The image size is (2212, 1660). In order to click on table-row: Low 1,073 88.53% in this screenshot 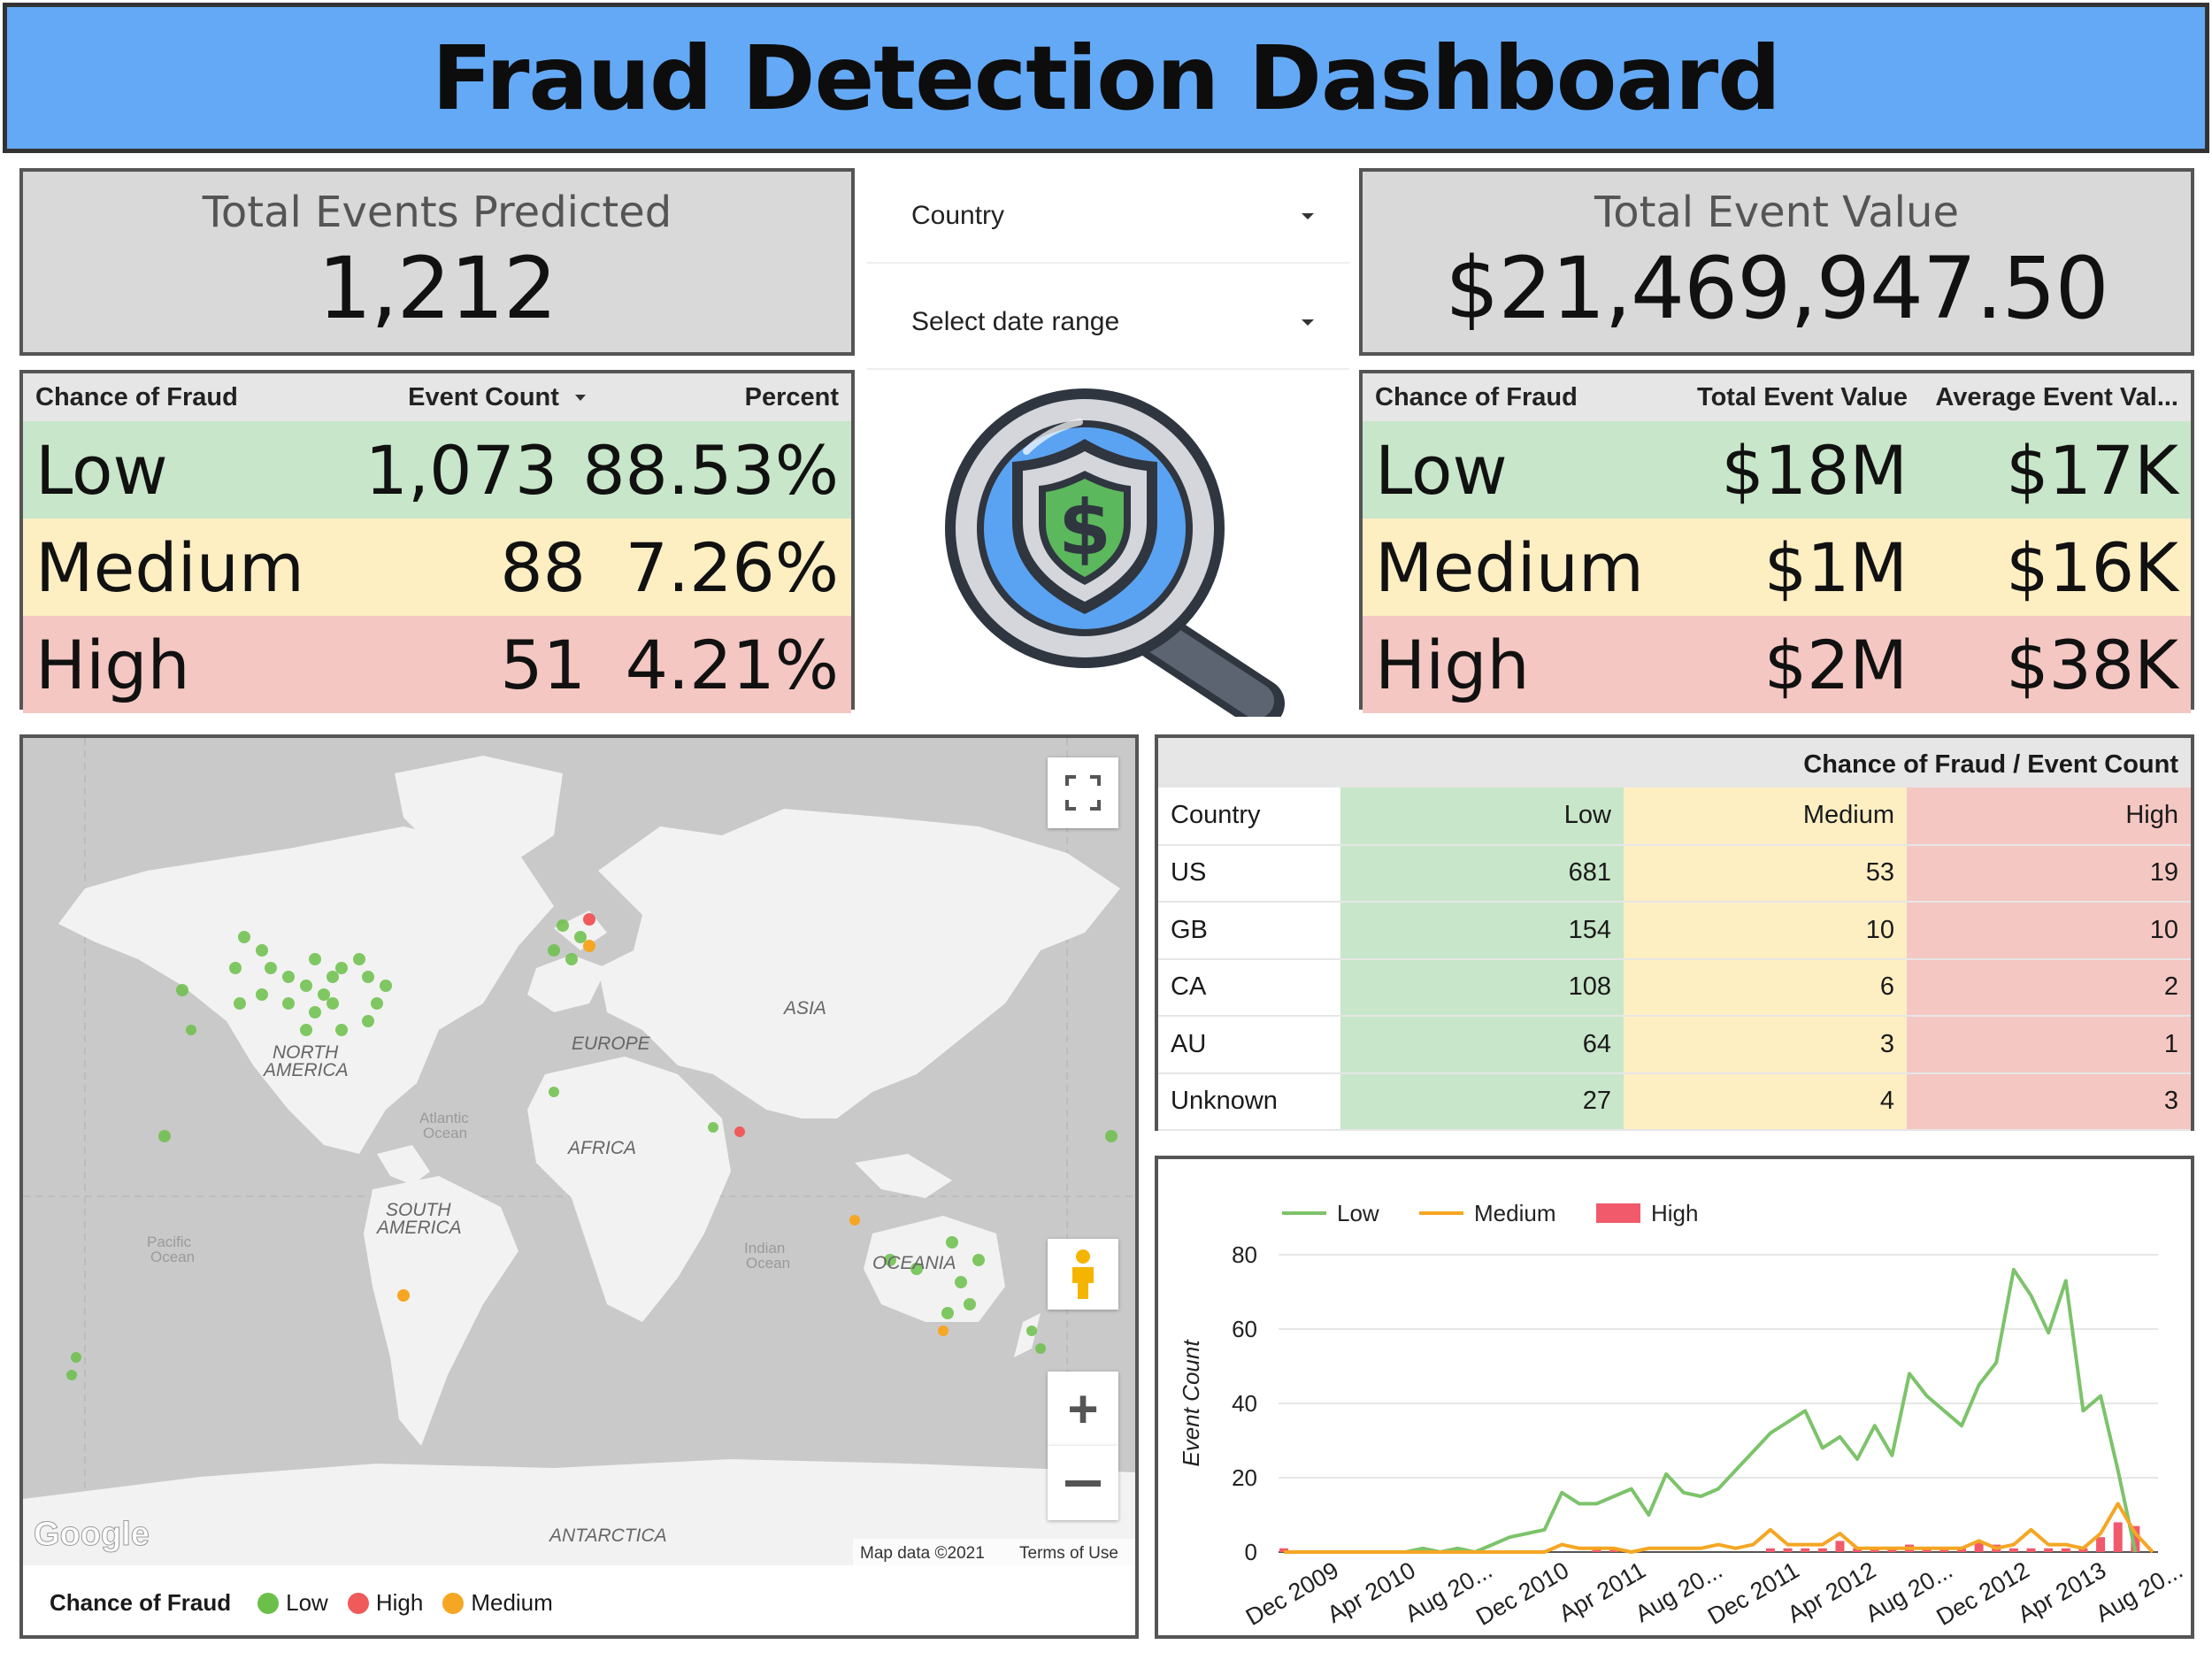, I will do `click(437, 470)`.